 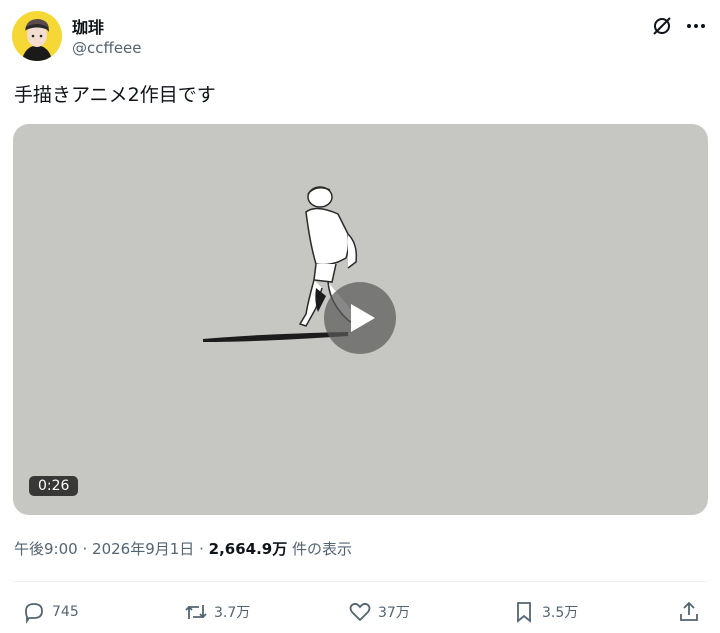 I want to click on bookmark-icon, so click(x=524, y=612).